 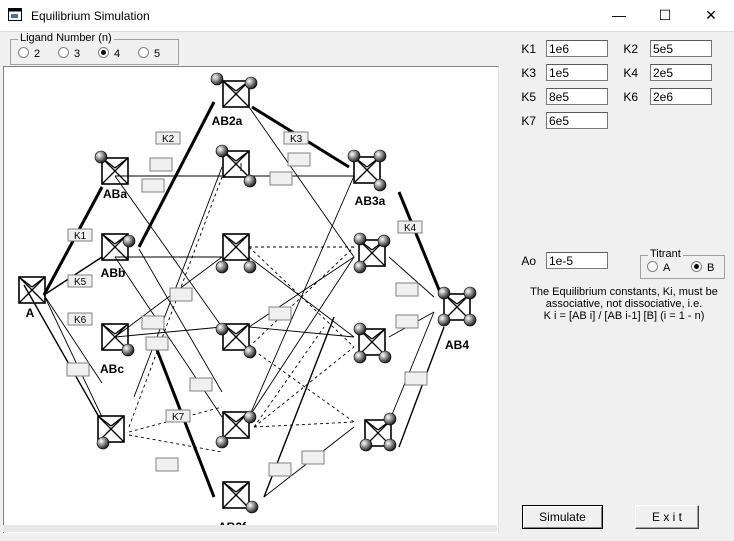 What do you see at coordinates (234, 90) in the screenshot?
I see `species-AB2a` at bounding box center [234, 90].